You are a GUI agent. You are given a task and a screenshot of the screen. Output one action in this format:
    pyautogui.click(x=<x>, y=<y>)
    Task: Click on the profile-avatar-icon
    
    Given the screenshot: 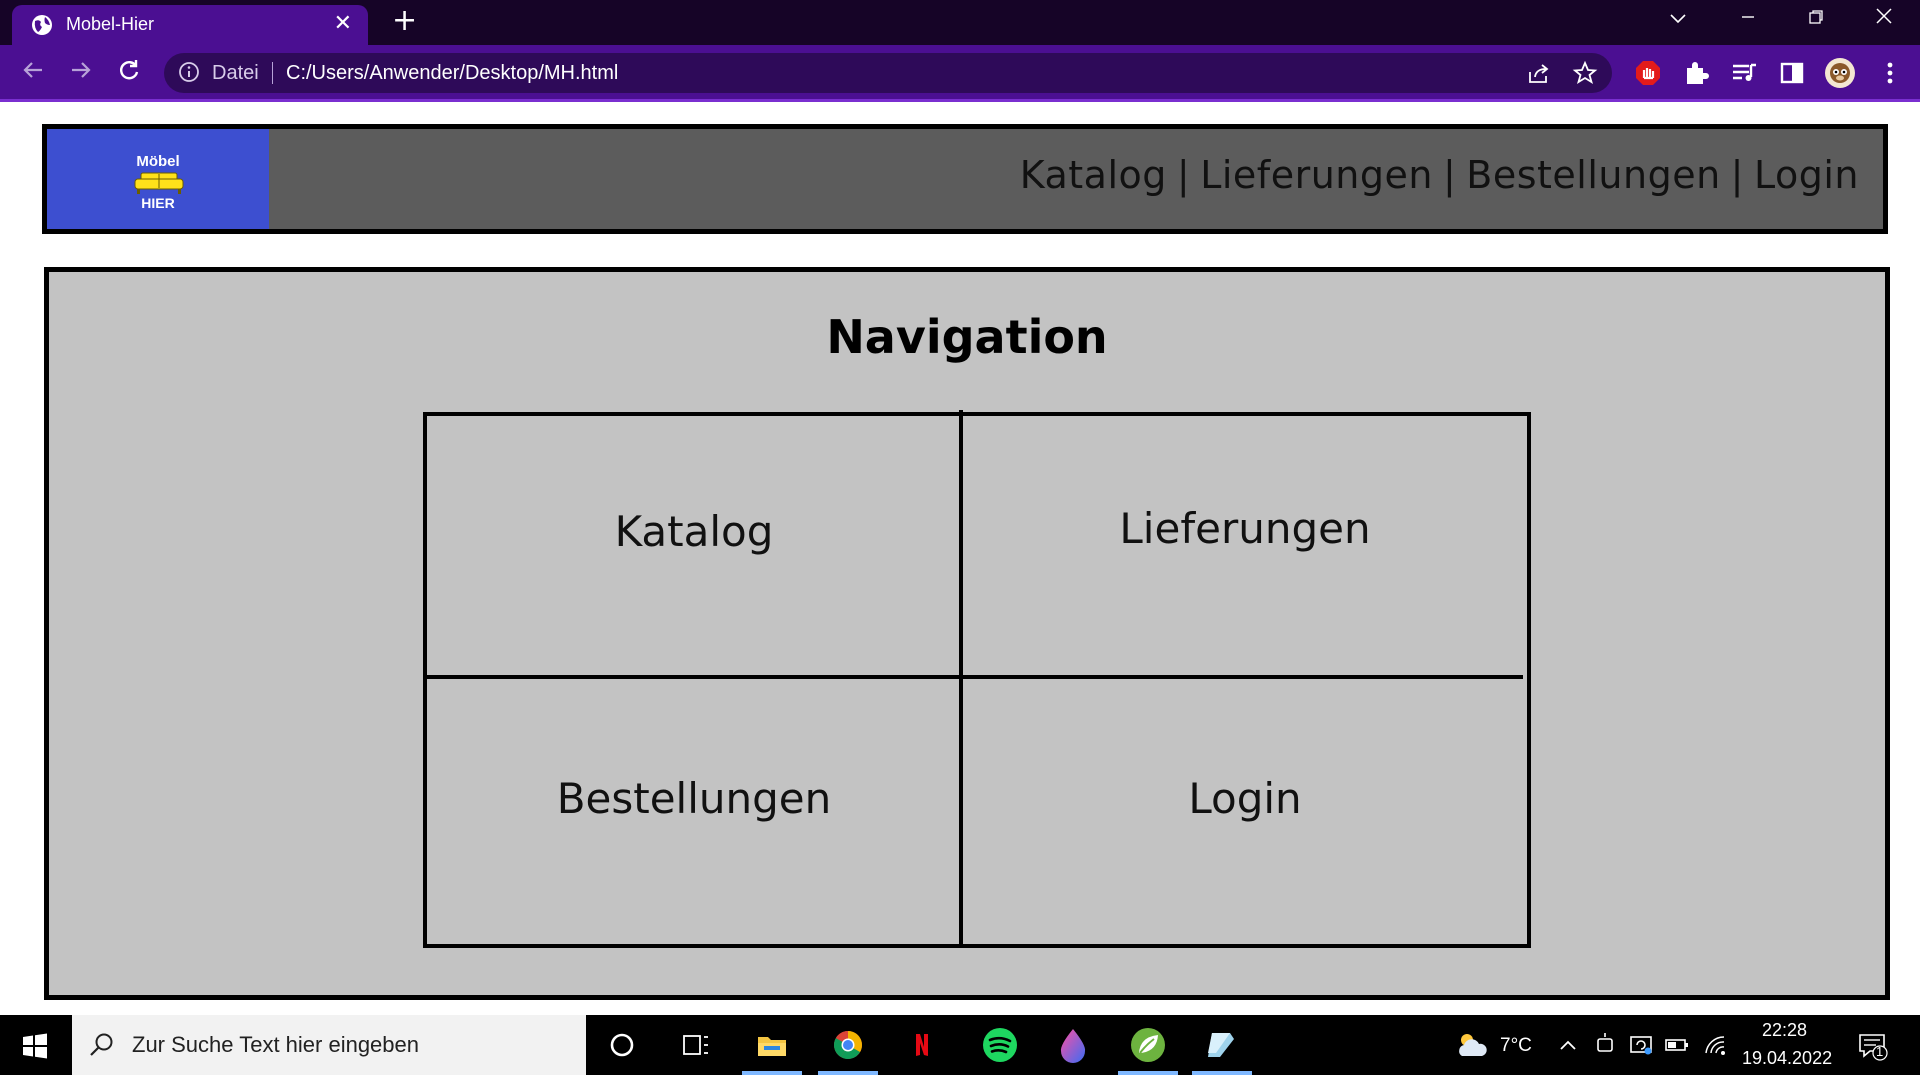 What is the action you would take?
    pyautogui.click(x=1840, y=73)
    